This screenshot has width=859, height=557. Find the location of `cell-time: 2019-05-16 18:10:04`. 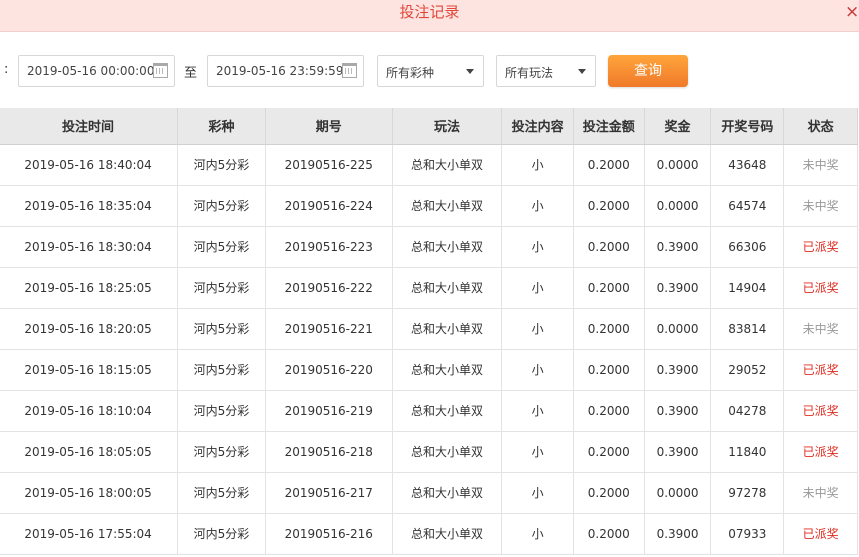

cell-time: 2019-05-16 18:10:04 is located at coordinates (89, 411).